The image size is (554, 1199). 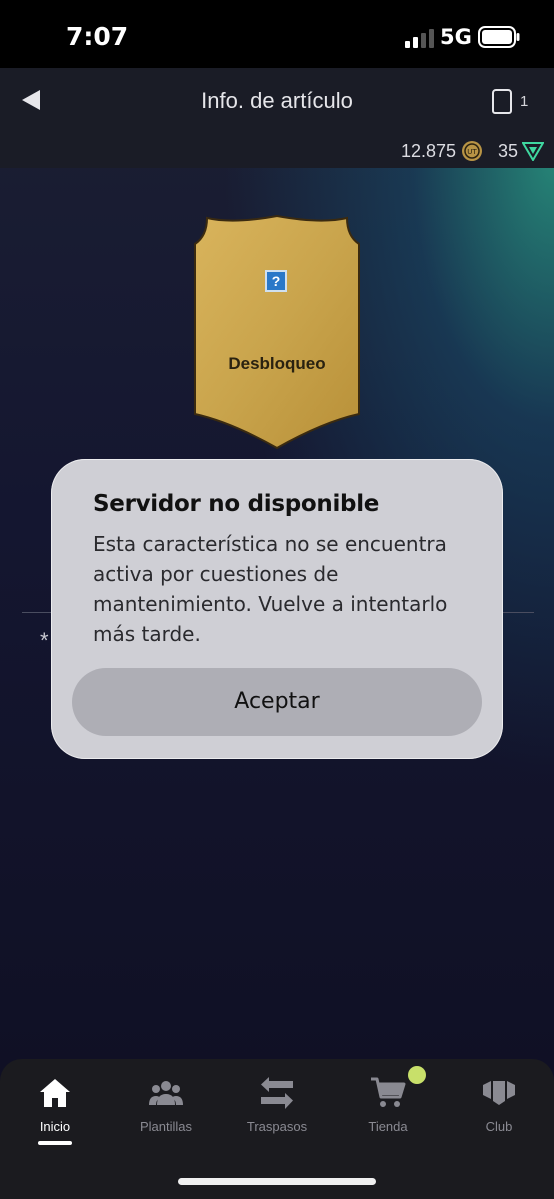 I want to click on nav-item-tienda: Tienda, so click(x=388, y=1107).